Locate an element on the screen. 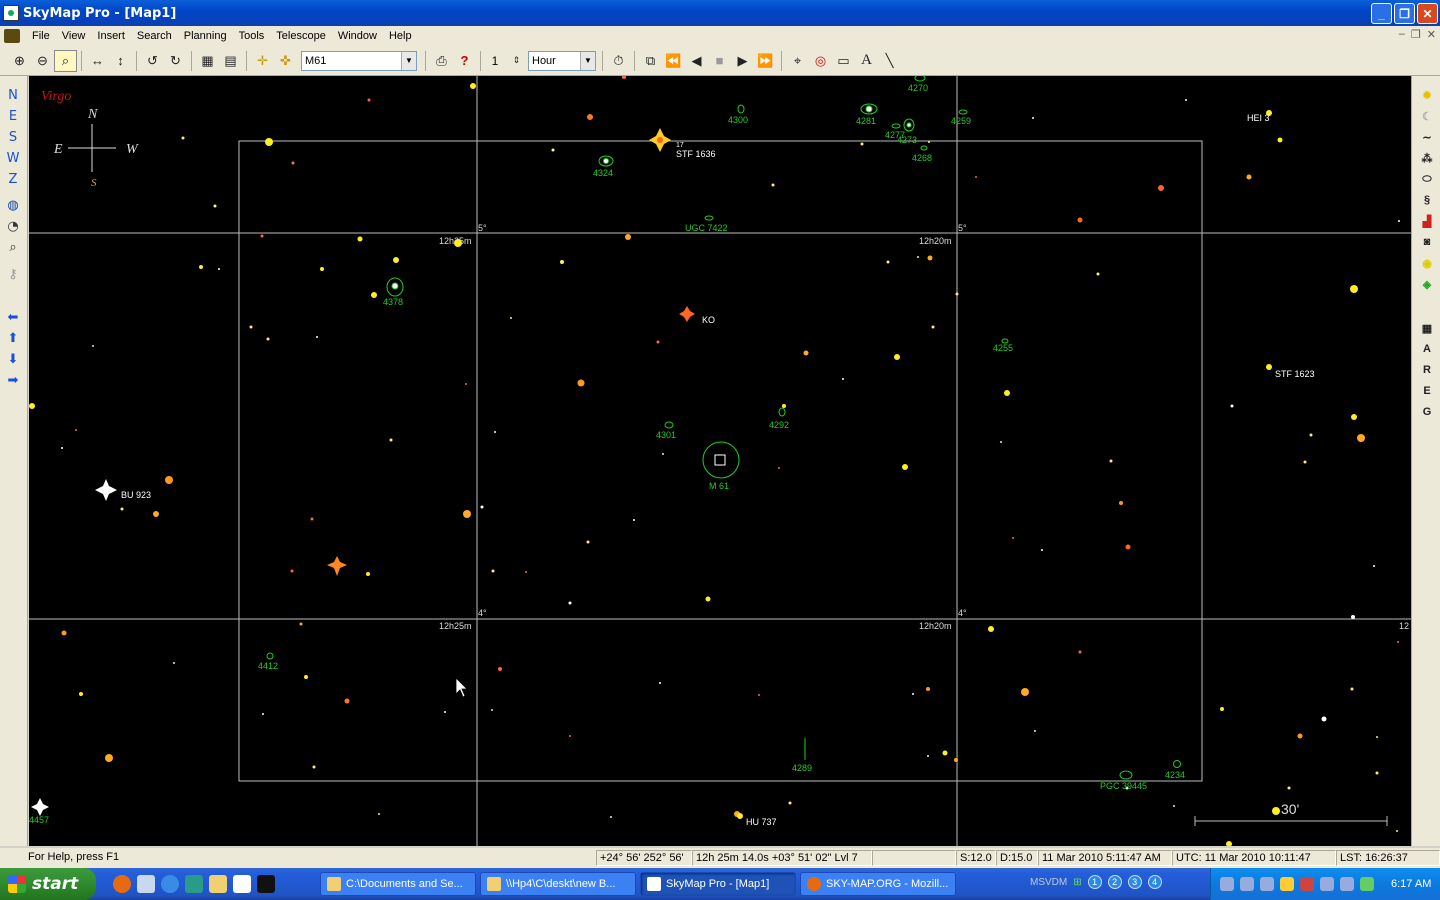 The image size is (1440, 900). mdi-doc-icon is located at coordinates (12, 36).